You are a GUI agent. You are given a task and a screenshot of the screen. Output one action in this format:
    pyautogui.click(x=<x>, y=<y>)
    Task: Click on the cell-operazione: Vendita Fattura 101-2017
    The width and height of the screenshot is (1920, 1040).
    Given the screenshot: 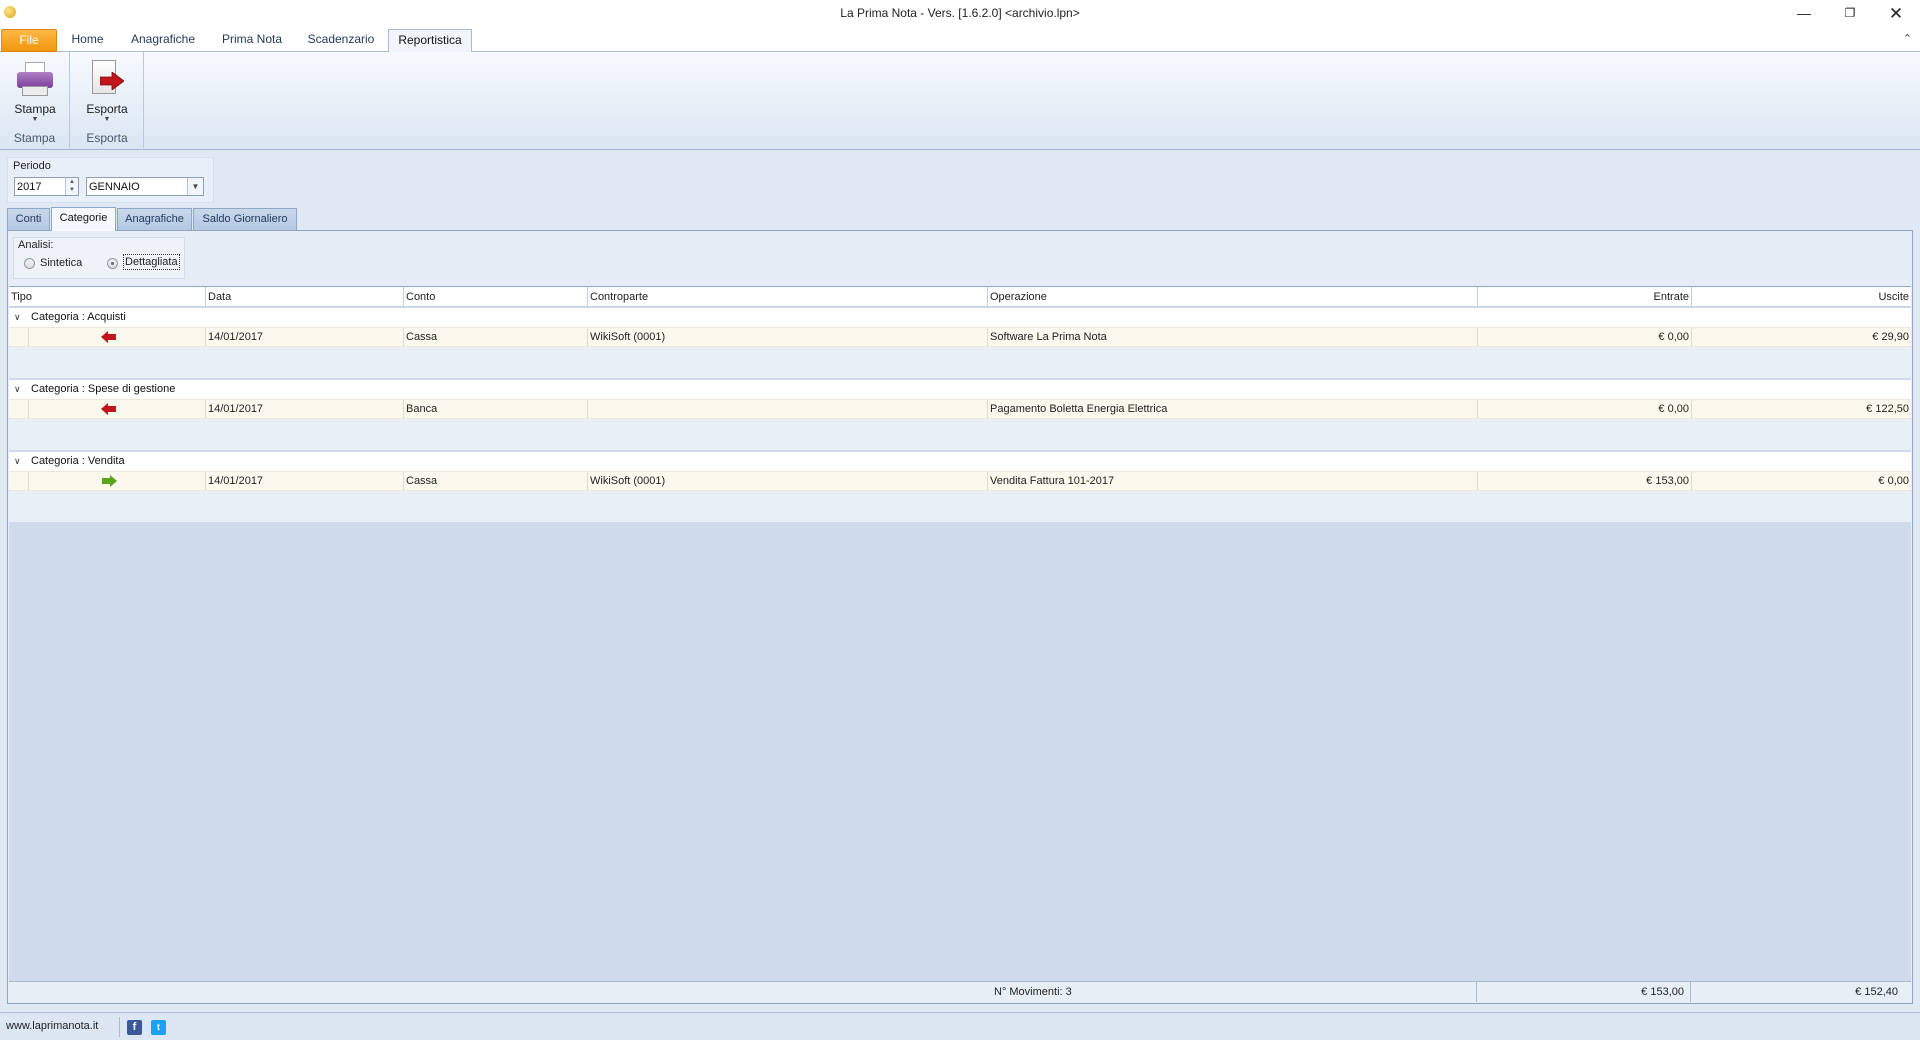 What is the action you would take?
    pyautogui.click(x=1233, y=481)
    